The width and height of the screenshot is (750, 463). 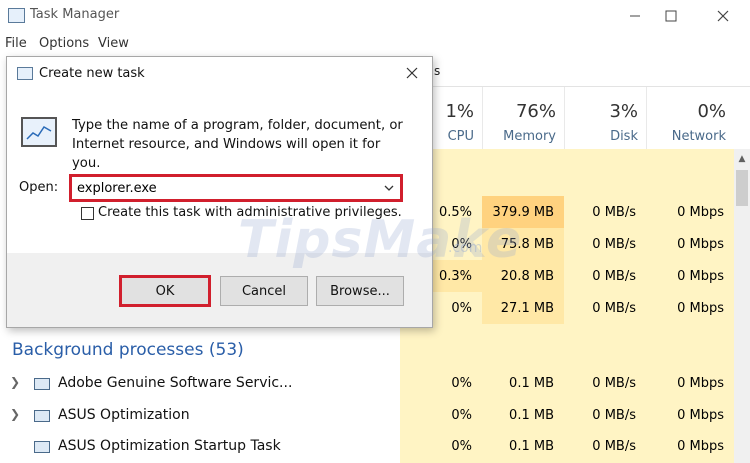 What do you see at coordinates (614, 415) in the screenshot?
I see `bg-row-2-disk: 0 MB/s` at bounding box center [614, 415].